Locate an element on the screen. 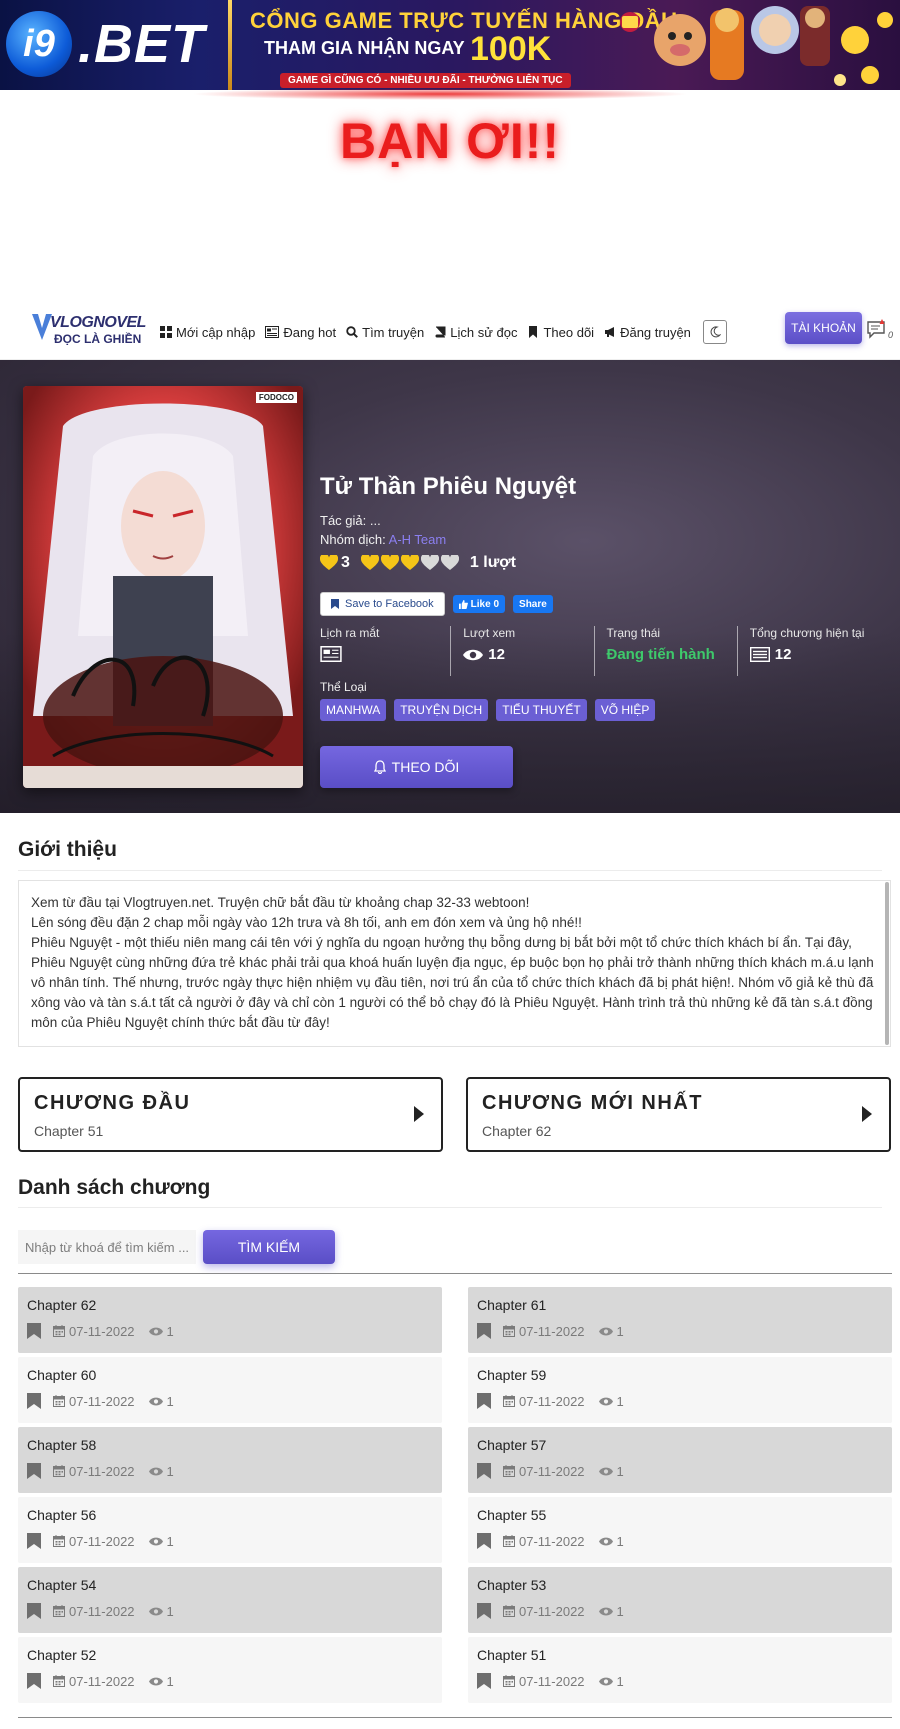 Image resolution: width=900 pixels, height=1729 pixels. follow-button: THEO DÕI is located at coordinates (416, 767).